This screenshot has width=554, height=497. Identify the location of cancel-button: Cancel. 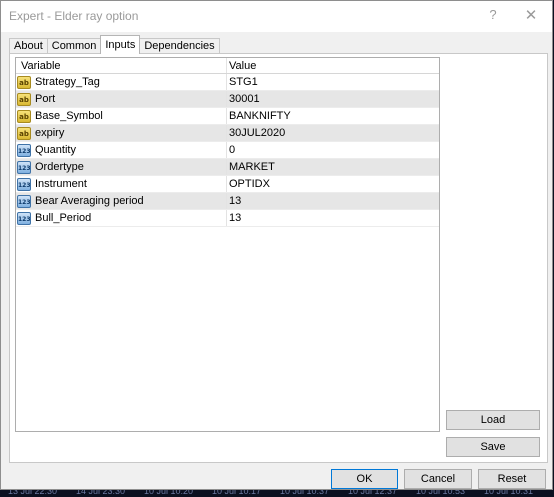
(438, 479).